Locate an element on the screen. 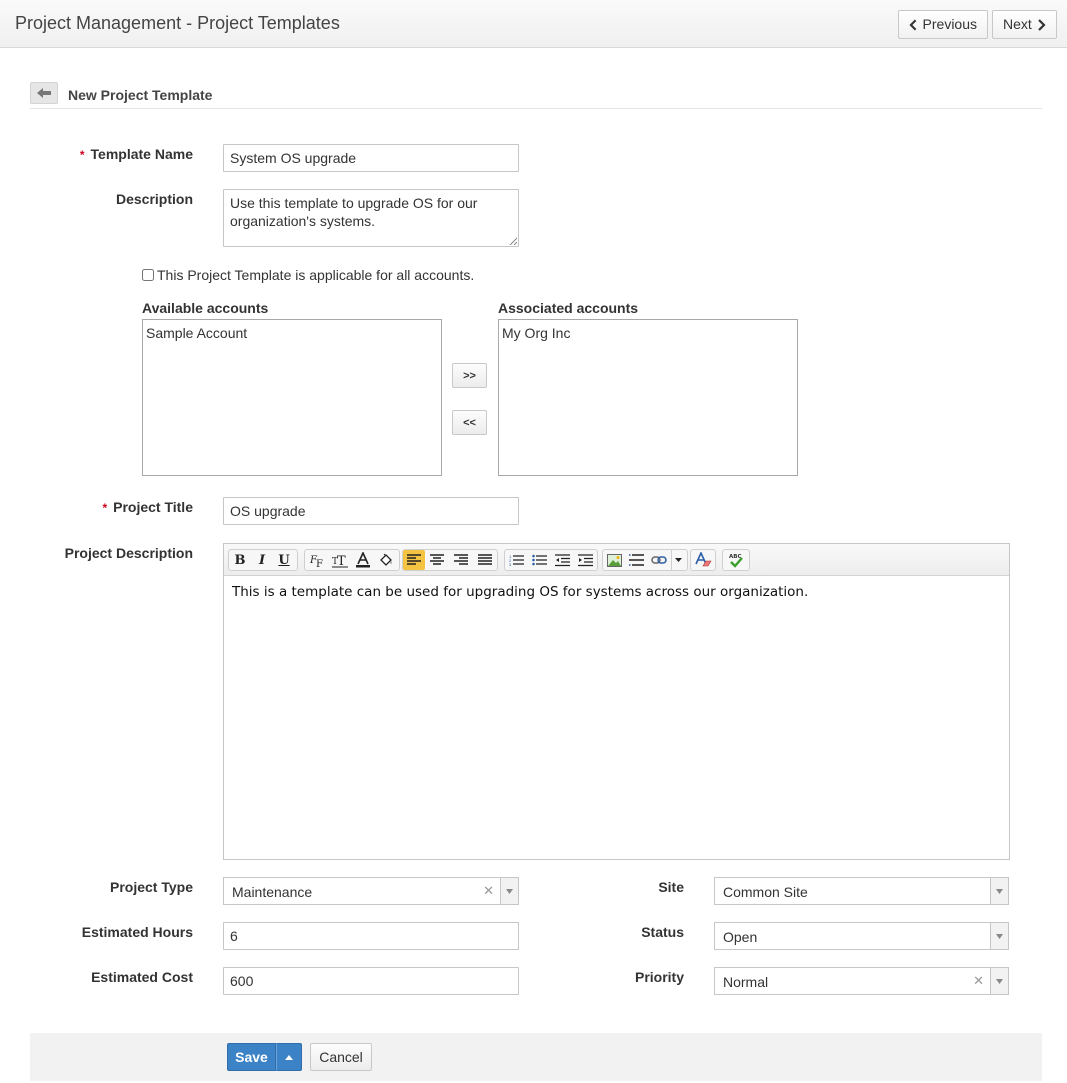  ordered-list-icon: 123 is located at coordinates (516, 560).